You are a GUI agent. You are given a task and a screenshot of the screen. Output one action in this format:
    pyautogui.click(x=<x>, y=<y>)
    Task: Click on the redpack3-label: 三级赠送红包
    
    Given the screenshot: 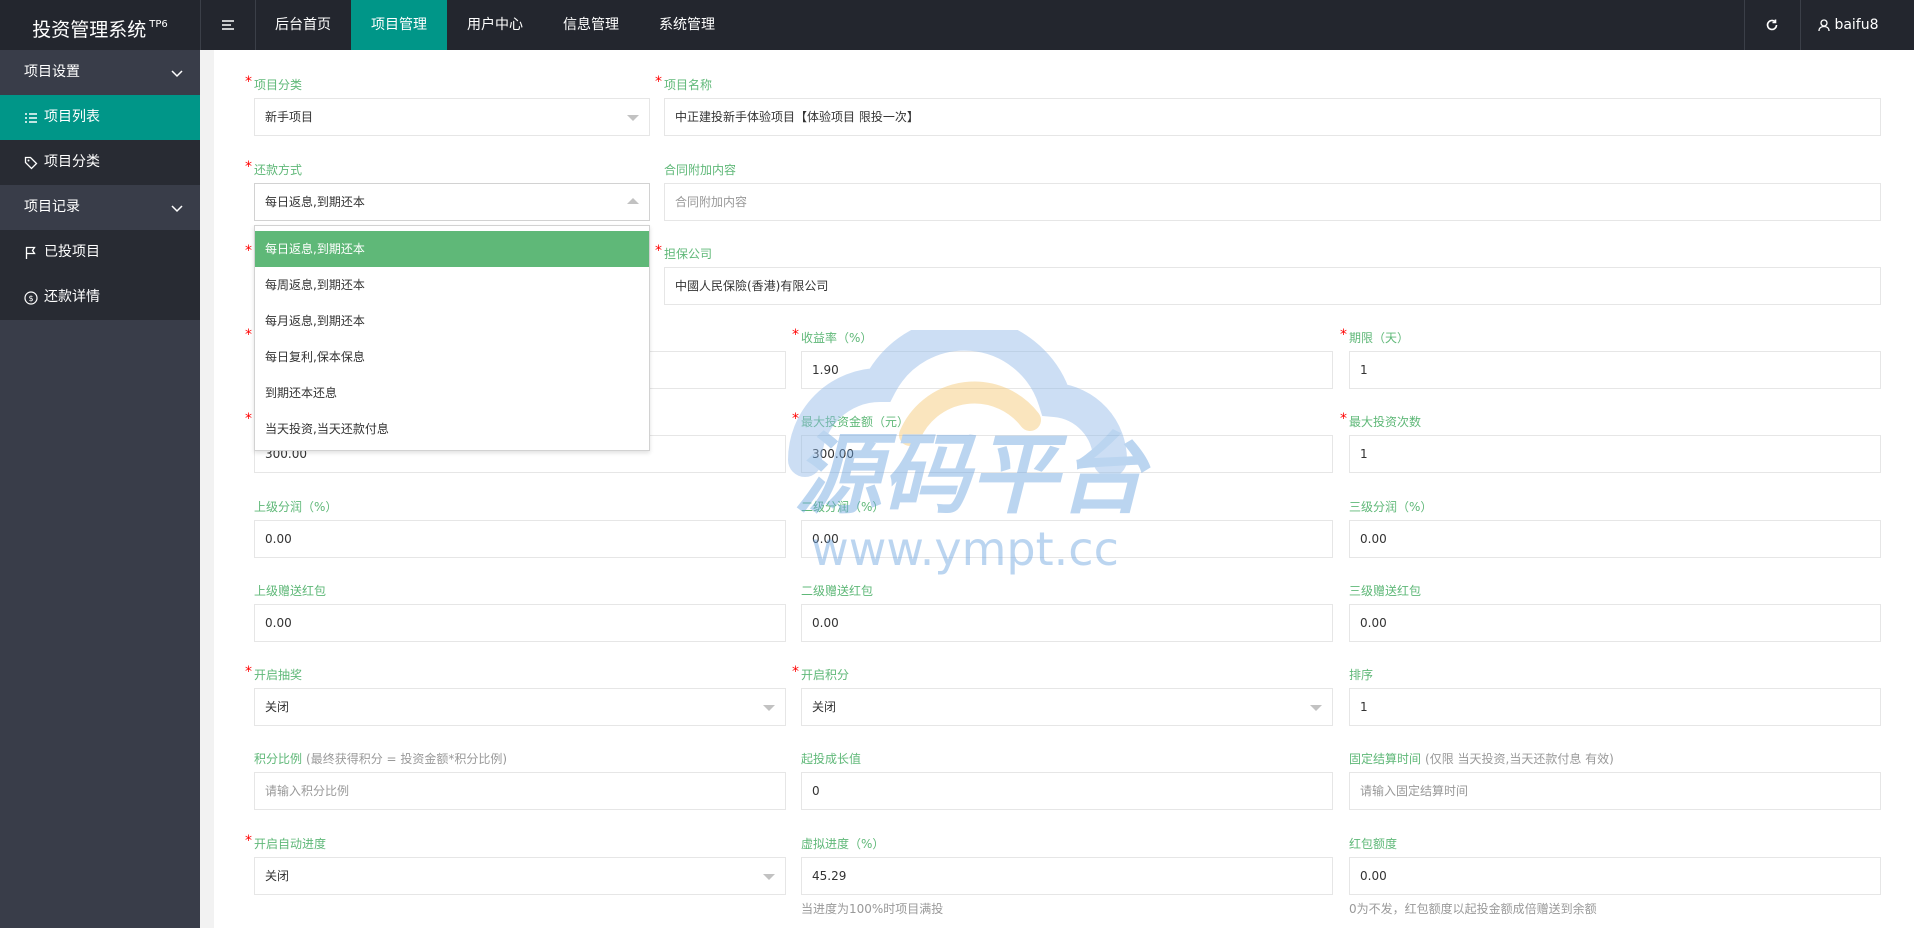 What is the action you would take?
    pyautogui.click(x=1385, y=591)
    